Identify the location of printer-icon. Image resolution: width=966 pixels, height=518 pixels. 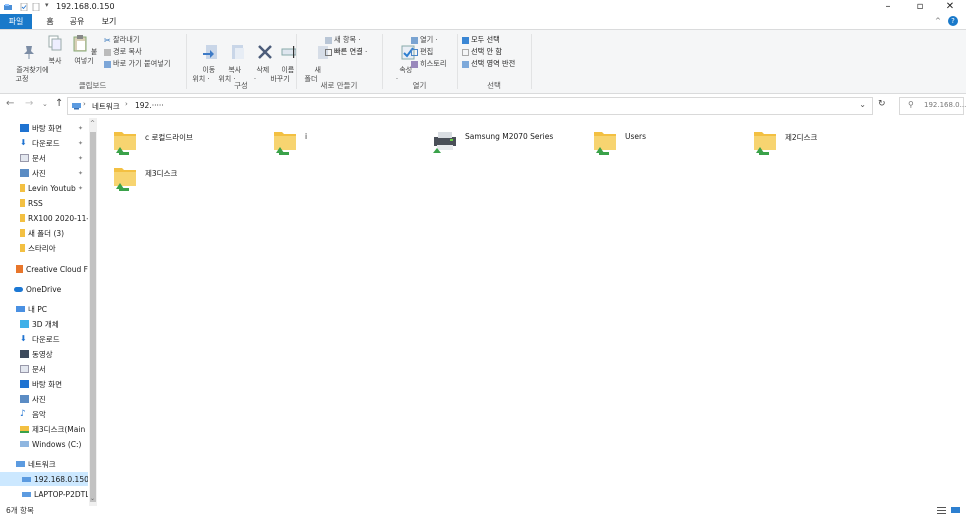
(444, 142).